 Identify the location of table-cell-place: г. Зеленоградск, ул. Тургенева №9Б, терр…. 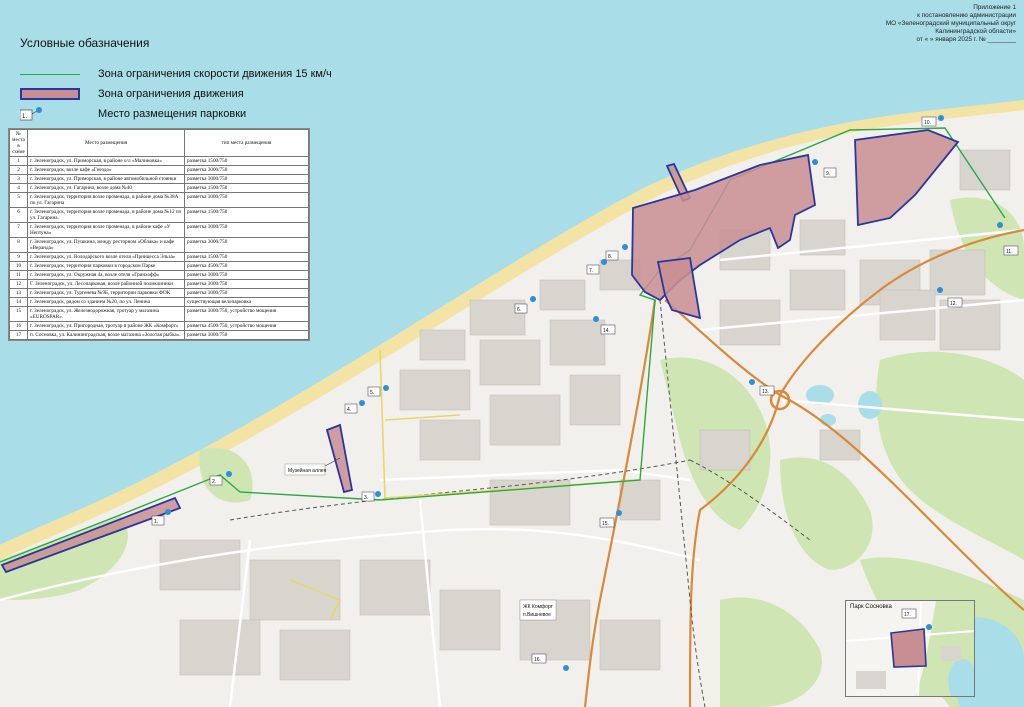
(106, 293).